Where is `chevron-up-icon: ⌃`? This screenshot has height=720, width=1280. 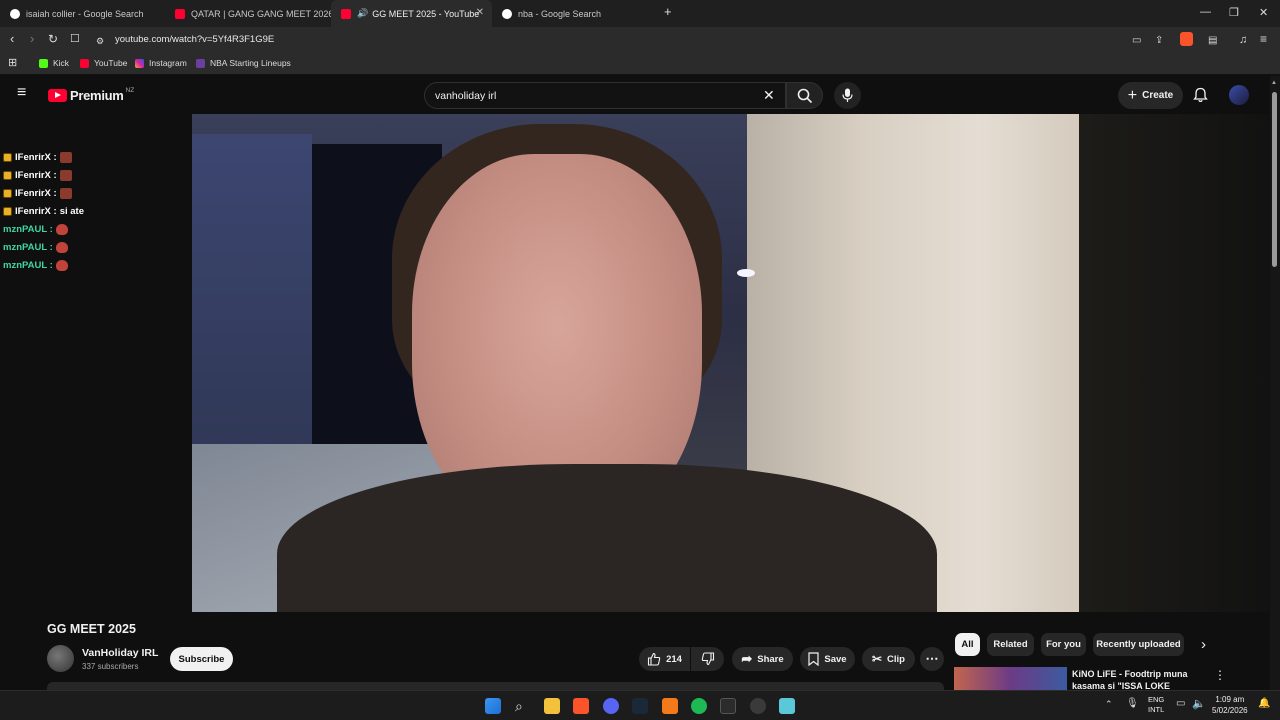 chevron-up-icon: ⌃ is located at coordinates (1109, 704).